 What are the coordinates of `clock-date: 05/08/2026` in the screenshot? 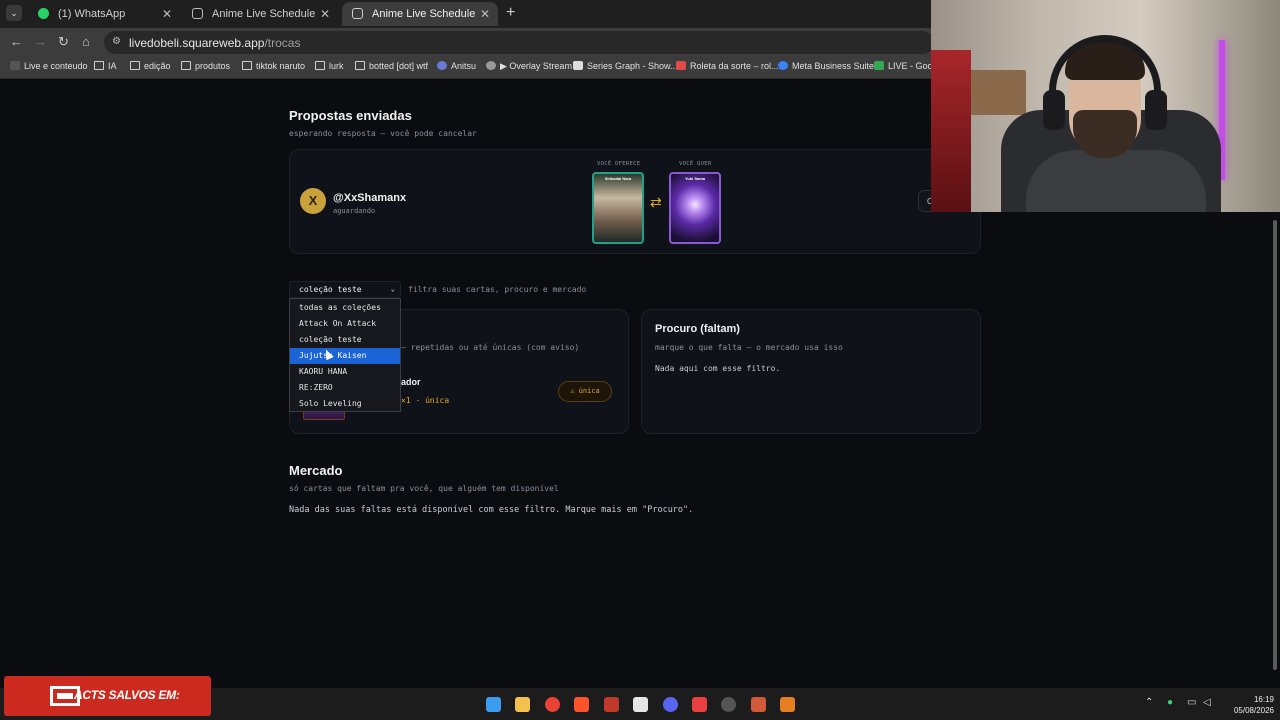 It's located at (1253, 710).